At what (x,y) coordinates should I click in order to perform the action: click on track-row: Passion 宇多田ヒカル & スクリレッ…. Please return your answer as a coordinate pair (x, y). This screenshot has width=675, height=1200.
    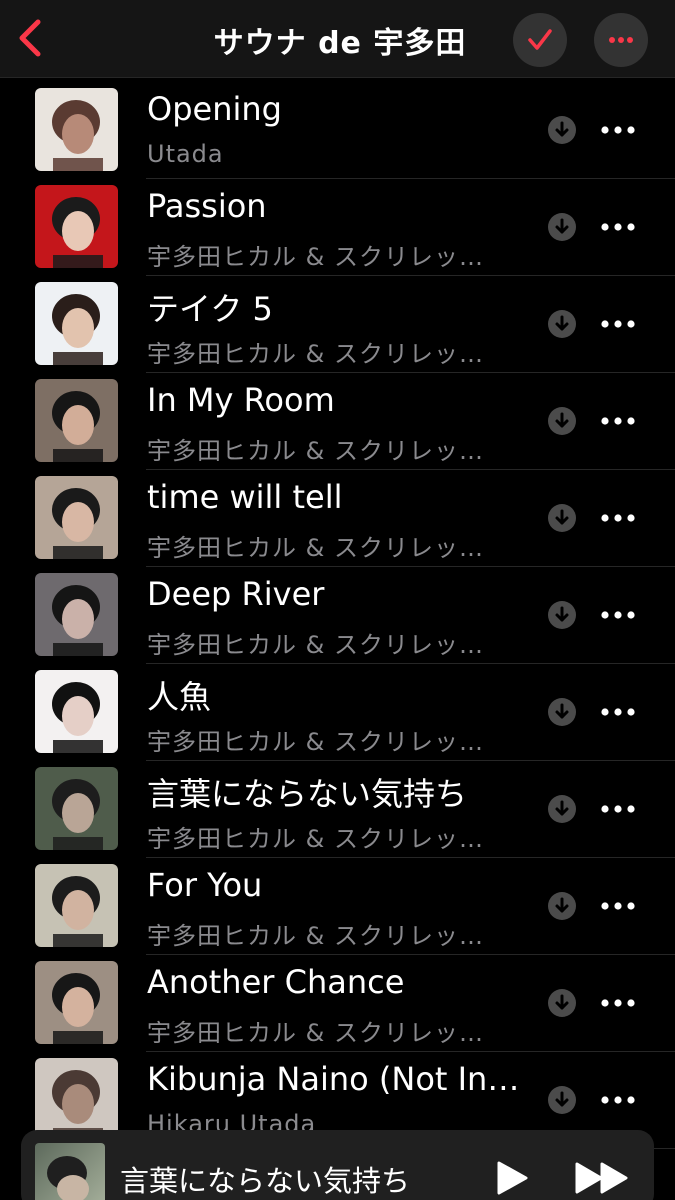
    Looking at the image, I should click on (337, 227).